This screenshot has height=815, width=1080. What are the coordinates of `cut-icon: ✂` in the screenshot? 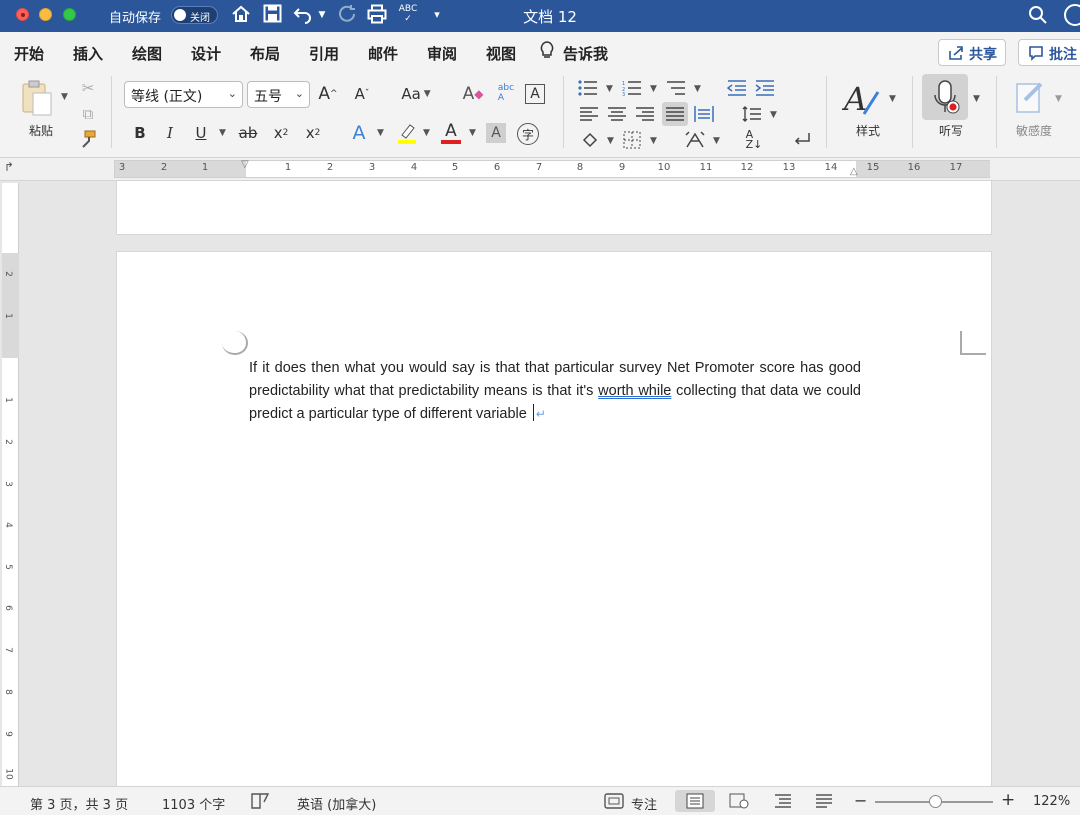 It's located at (88, 88).